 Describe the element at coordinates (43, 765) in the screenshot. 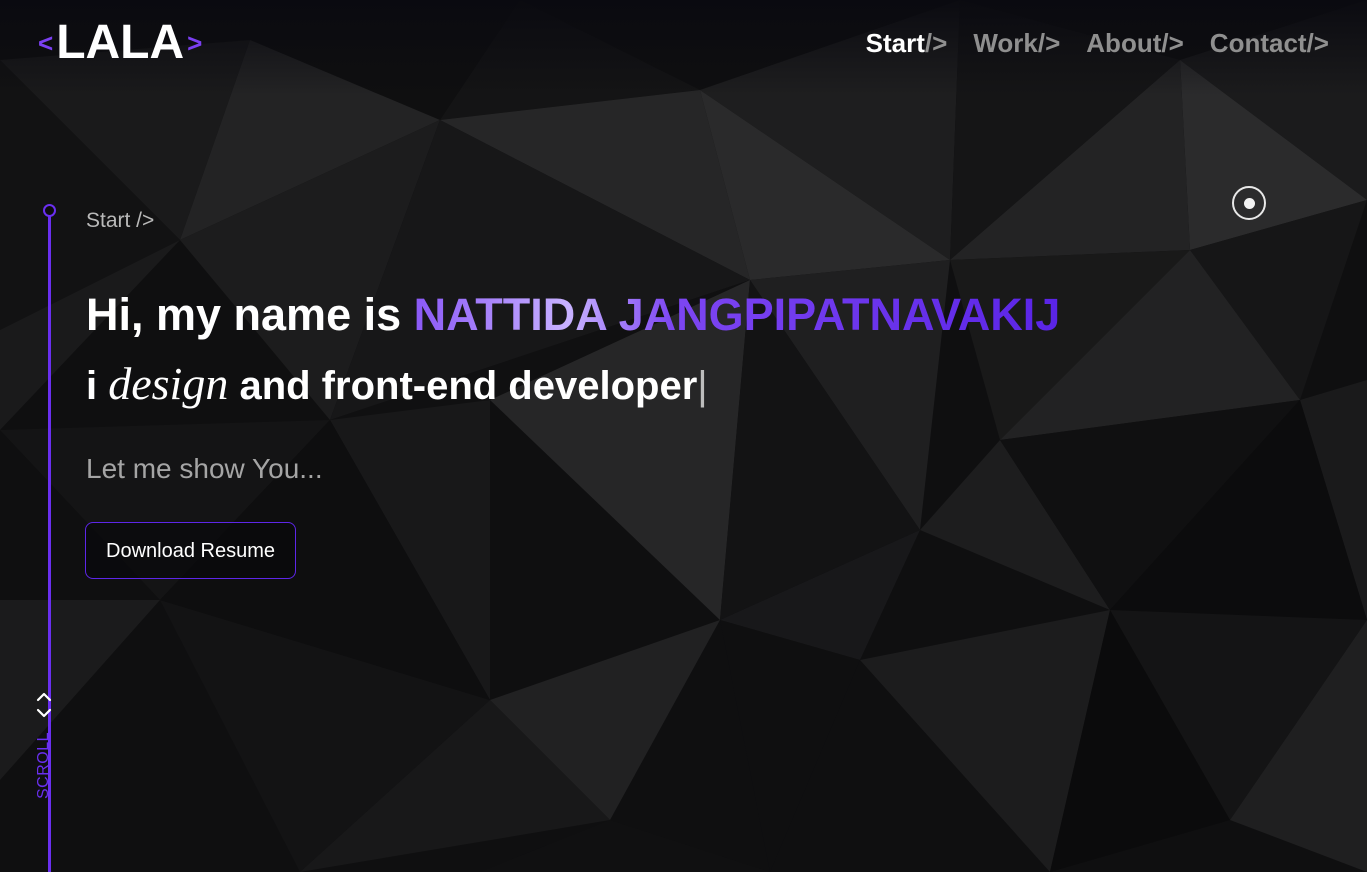

I see `scroll-label: SCROLL` at that location.